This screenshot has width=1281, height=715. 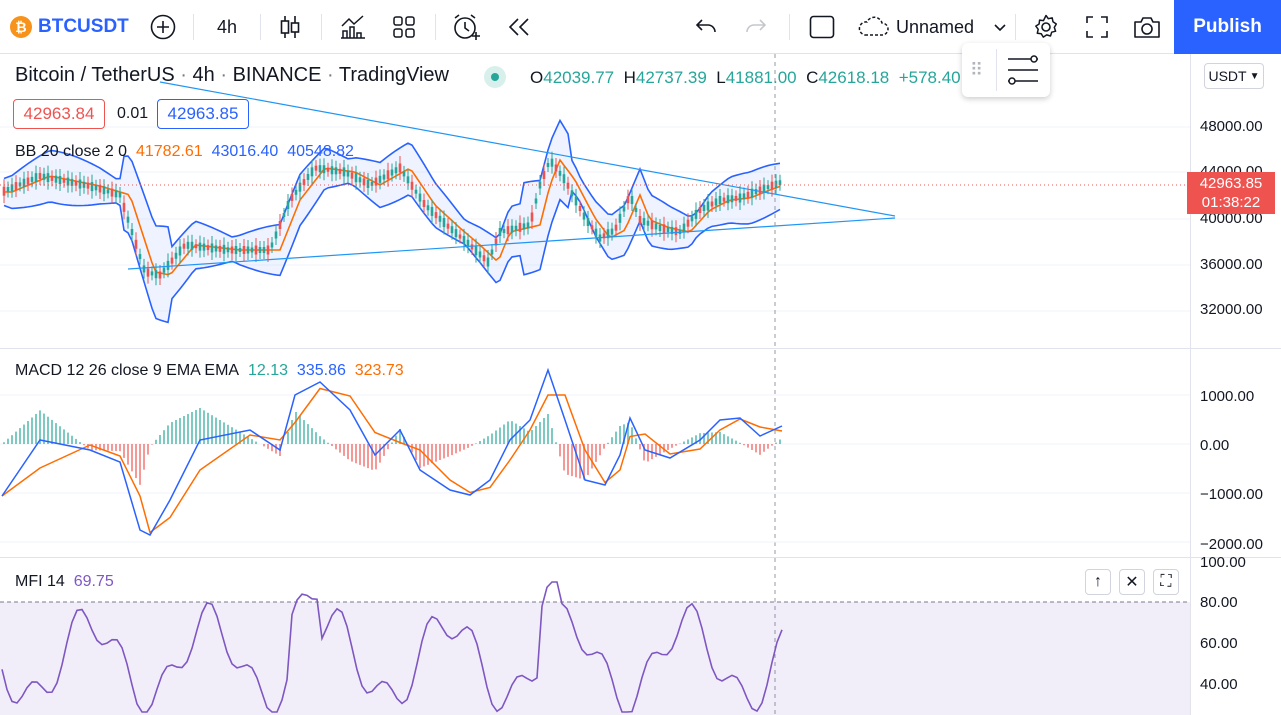 I want to click on market-status-icon, so click(x=495, y=77).